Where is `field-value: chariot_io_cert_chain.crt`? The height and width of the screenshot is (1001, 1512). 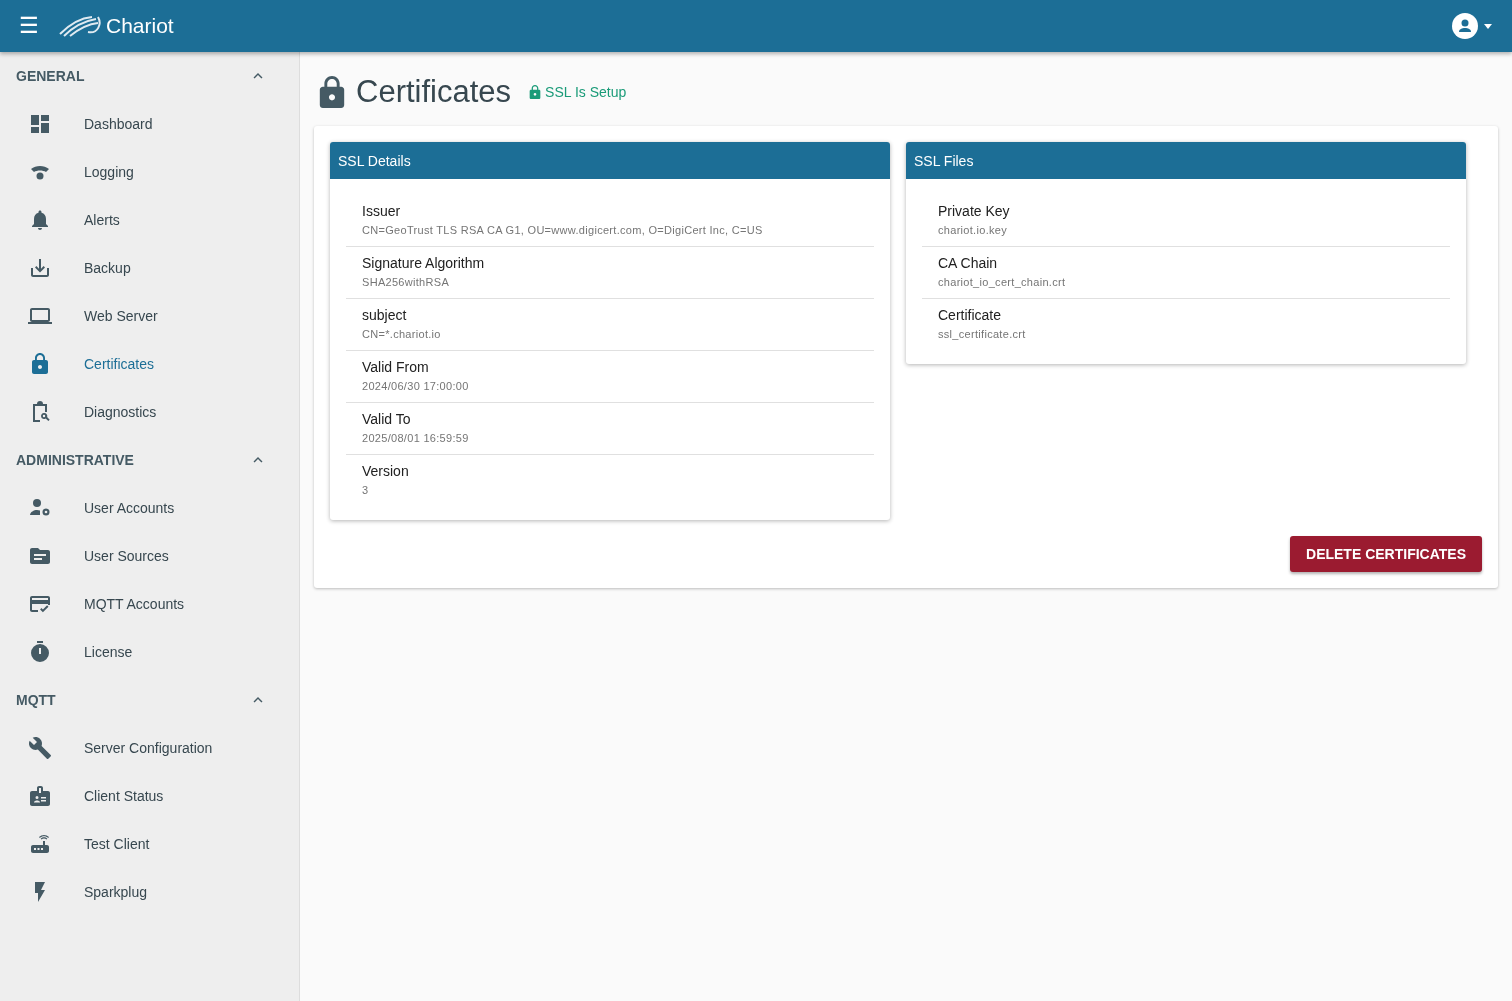
field-value: chariot_io_cert_chain.crt is located at coordinates (1002, 282).